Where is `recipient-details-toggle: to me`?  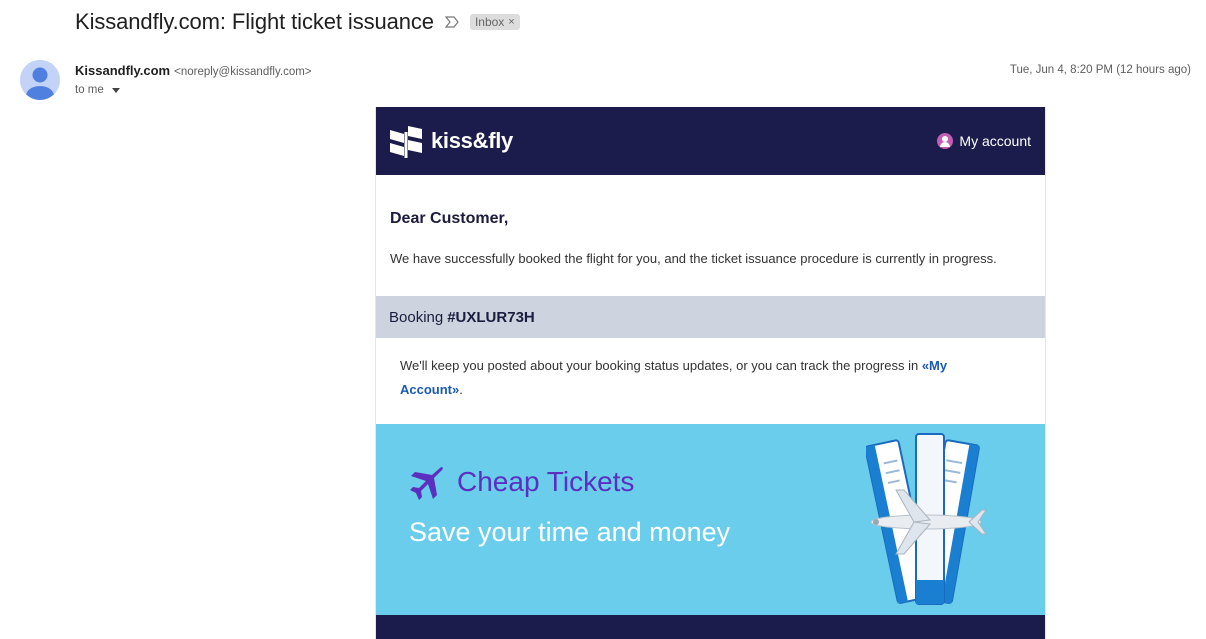
recipient-details-toggle: to me is located at coordinates (97, 90).